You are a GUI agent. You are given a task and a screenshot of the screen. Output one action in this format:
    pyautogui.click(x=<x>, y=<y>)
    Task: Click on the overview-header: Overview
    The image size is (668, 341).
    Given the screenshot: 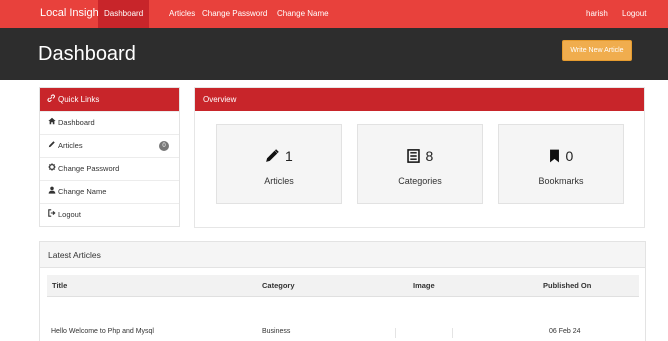 What is the action you would take?
    pyautogui.click(x=419, y=99)
    